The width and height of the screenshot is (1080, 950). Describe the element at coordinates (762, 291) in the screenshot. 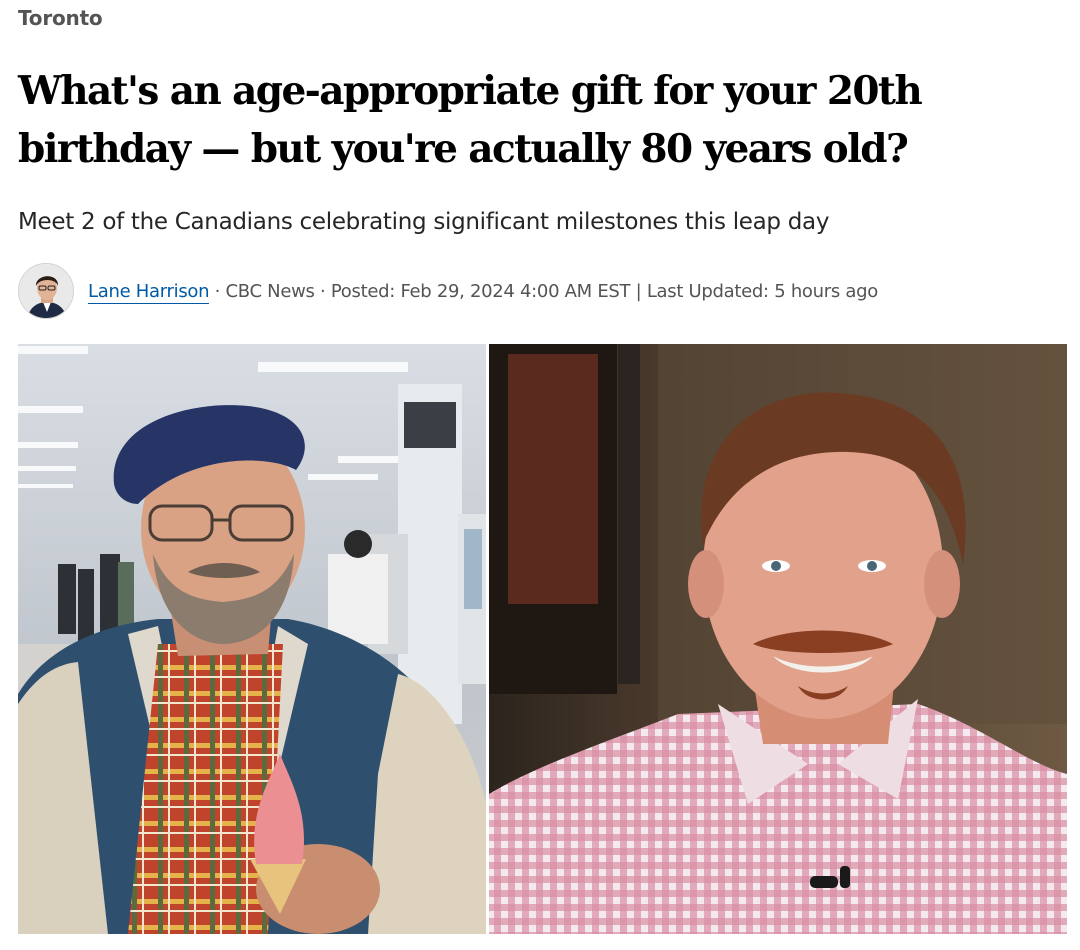

I see `updated-date: Last Updated: 5 hours ago` at that location.